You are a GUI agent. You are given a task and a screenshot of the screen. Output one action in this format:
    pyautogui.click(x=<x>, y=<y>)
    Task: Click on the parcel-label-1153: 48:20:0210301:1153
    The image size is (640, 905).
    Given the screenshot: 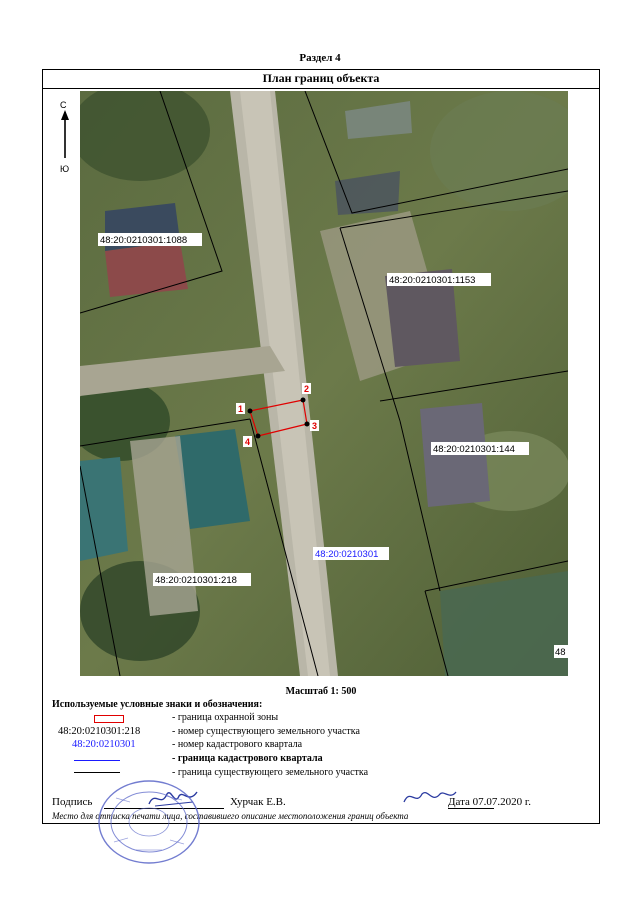 What is the action you would take?
    pyautogui.click(x=439, y=279)
    